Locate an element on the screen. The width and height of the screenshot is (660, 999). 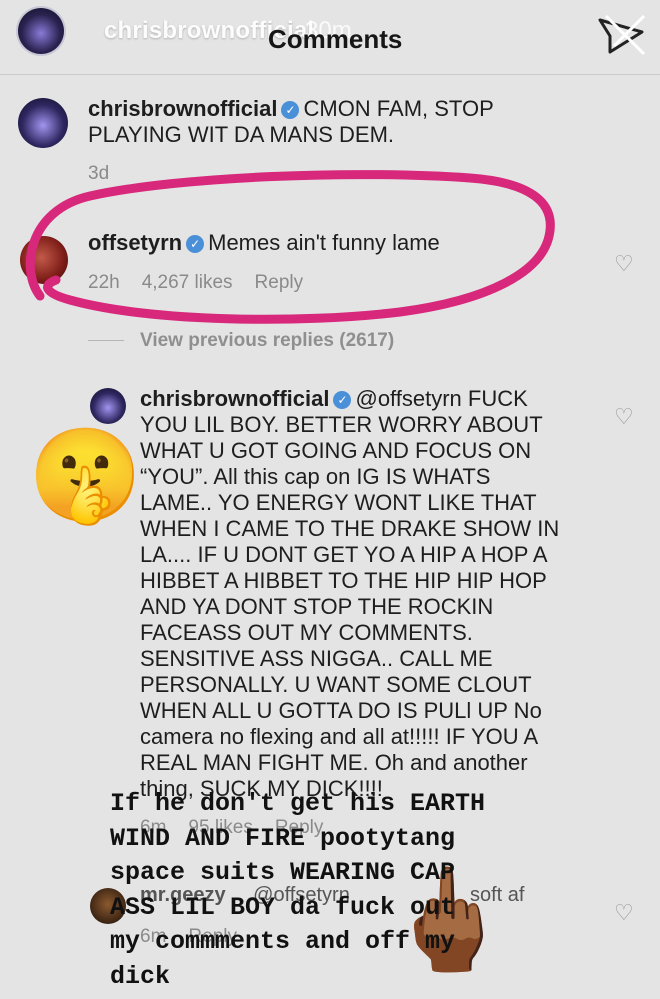
reply-comment: chrisbrownofficial ✓ @offsetyrn FUCK is located at coordinates (390, 399).